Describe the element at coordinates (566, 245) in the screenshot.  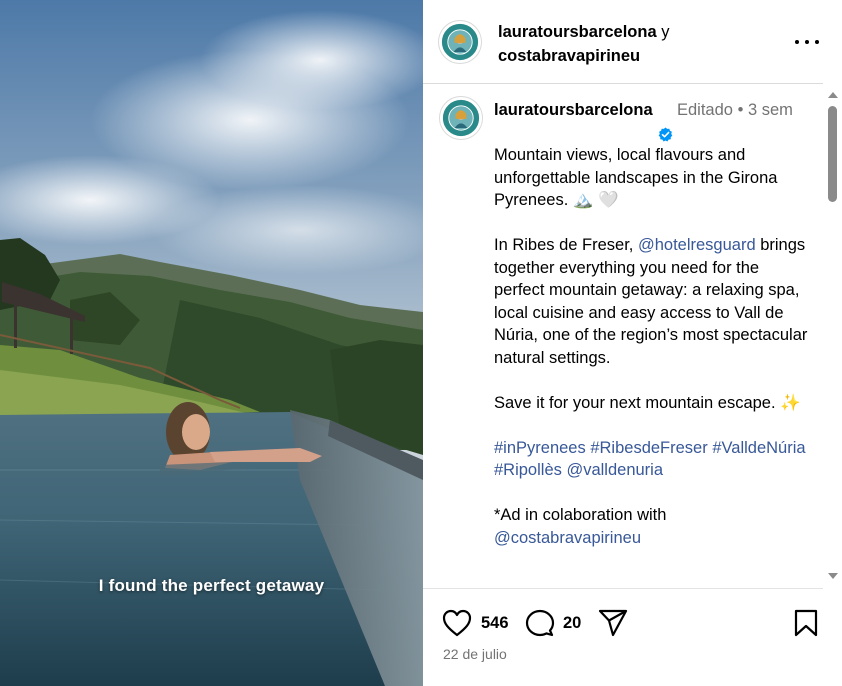
I see `caption-text-span: In Ribes de Freser,` at that location.